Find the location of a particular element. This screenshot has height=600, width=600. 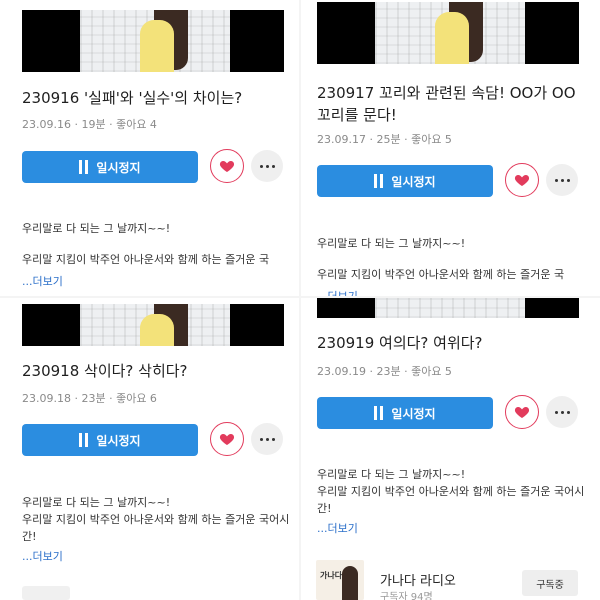

episode-title: 230917 꼬리와 관련된 속담! OO가 OO꼬리를 문다! is located at coordinates (451, 104).